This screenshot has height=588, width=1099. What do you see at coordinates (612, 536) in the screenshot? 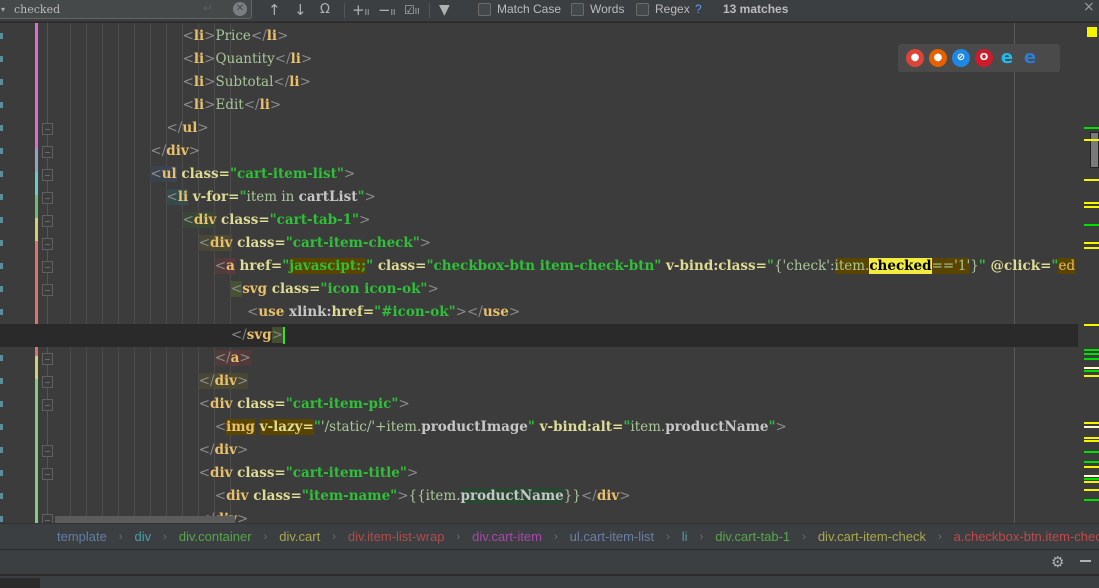
I see `breadcrumb-item: ul.cart-item-list` at bounding box center [612, 536].